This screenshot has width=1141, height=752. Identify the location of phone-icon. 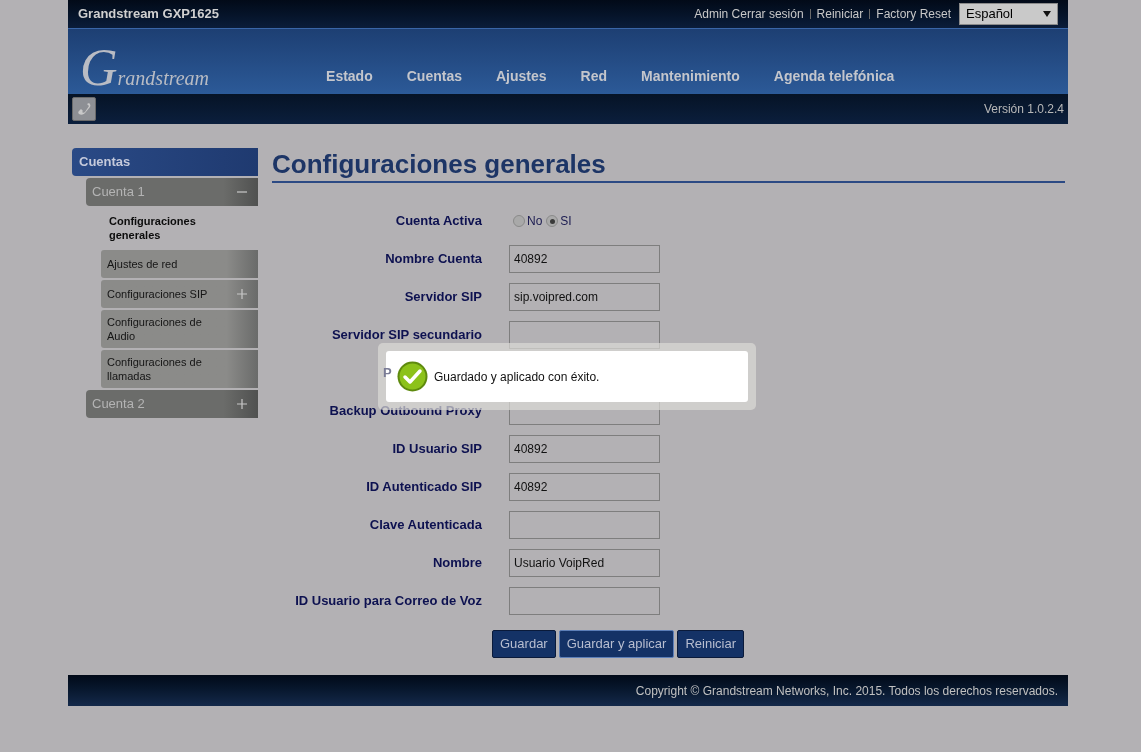
(84, 109).